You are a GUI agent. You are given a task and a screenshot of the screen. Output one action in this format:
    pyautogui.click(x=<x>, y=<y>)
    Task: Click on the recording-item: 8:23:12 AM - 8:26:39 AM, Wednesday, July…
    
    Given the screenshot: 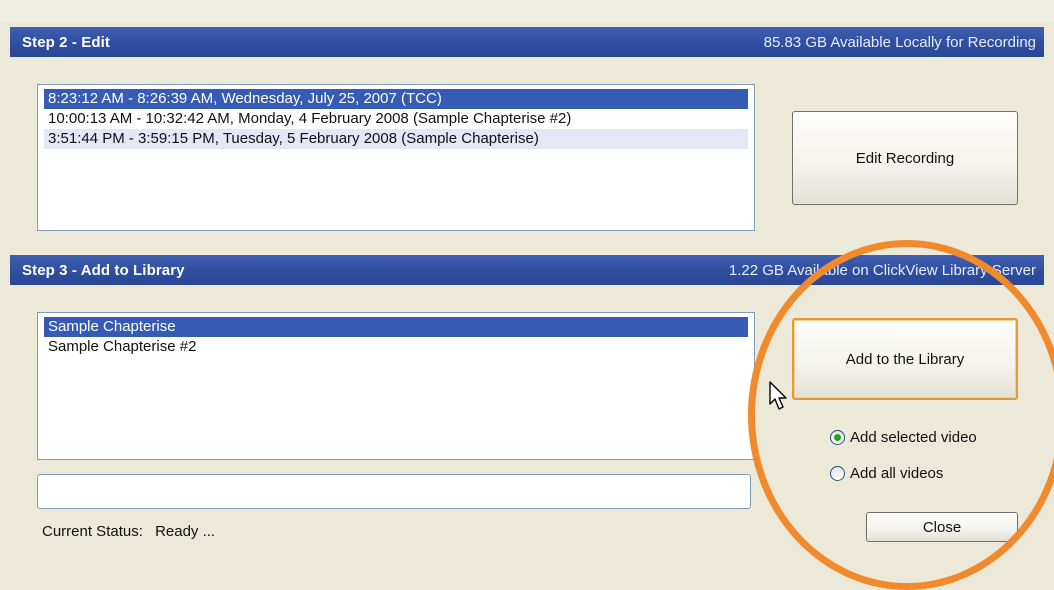 What is the action you would take?
    pyautogui.click(x=396, y=99)
    